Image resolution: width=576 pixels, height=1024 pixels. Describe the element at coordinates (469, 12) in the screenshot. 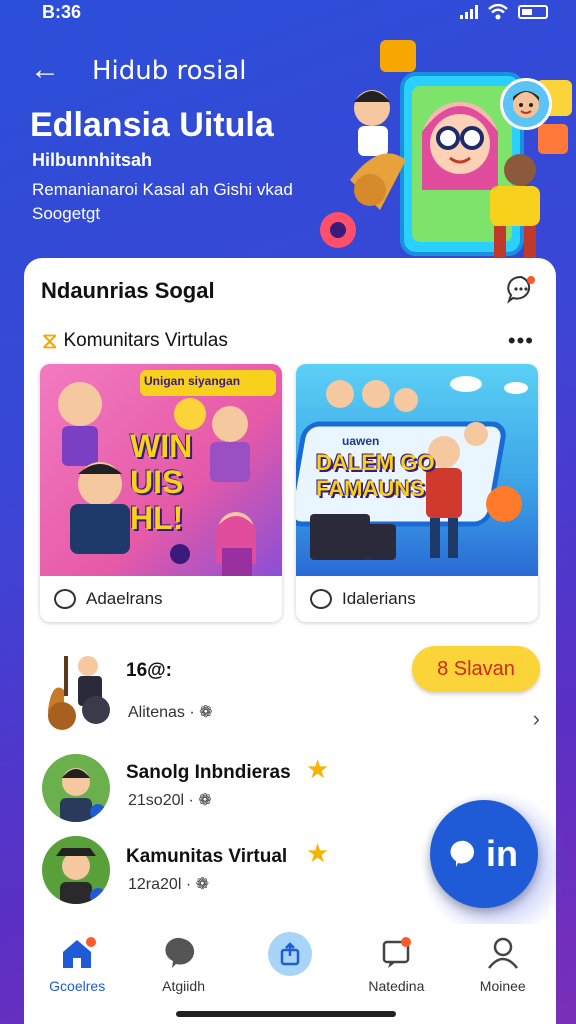

I see `signal-icon` at that location.